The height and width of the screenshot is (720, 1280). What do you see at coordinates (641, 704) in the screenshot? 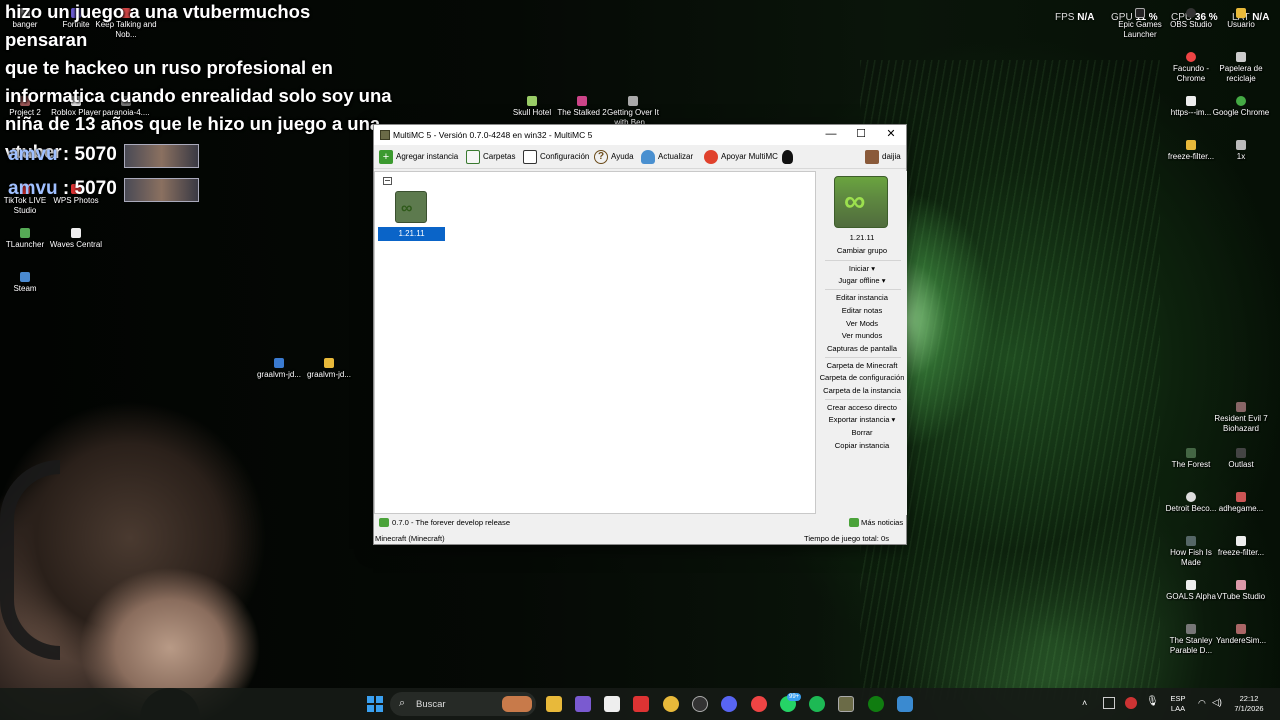
I see `wps-icon` at bounding box center [641, 704].